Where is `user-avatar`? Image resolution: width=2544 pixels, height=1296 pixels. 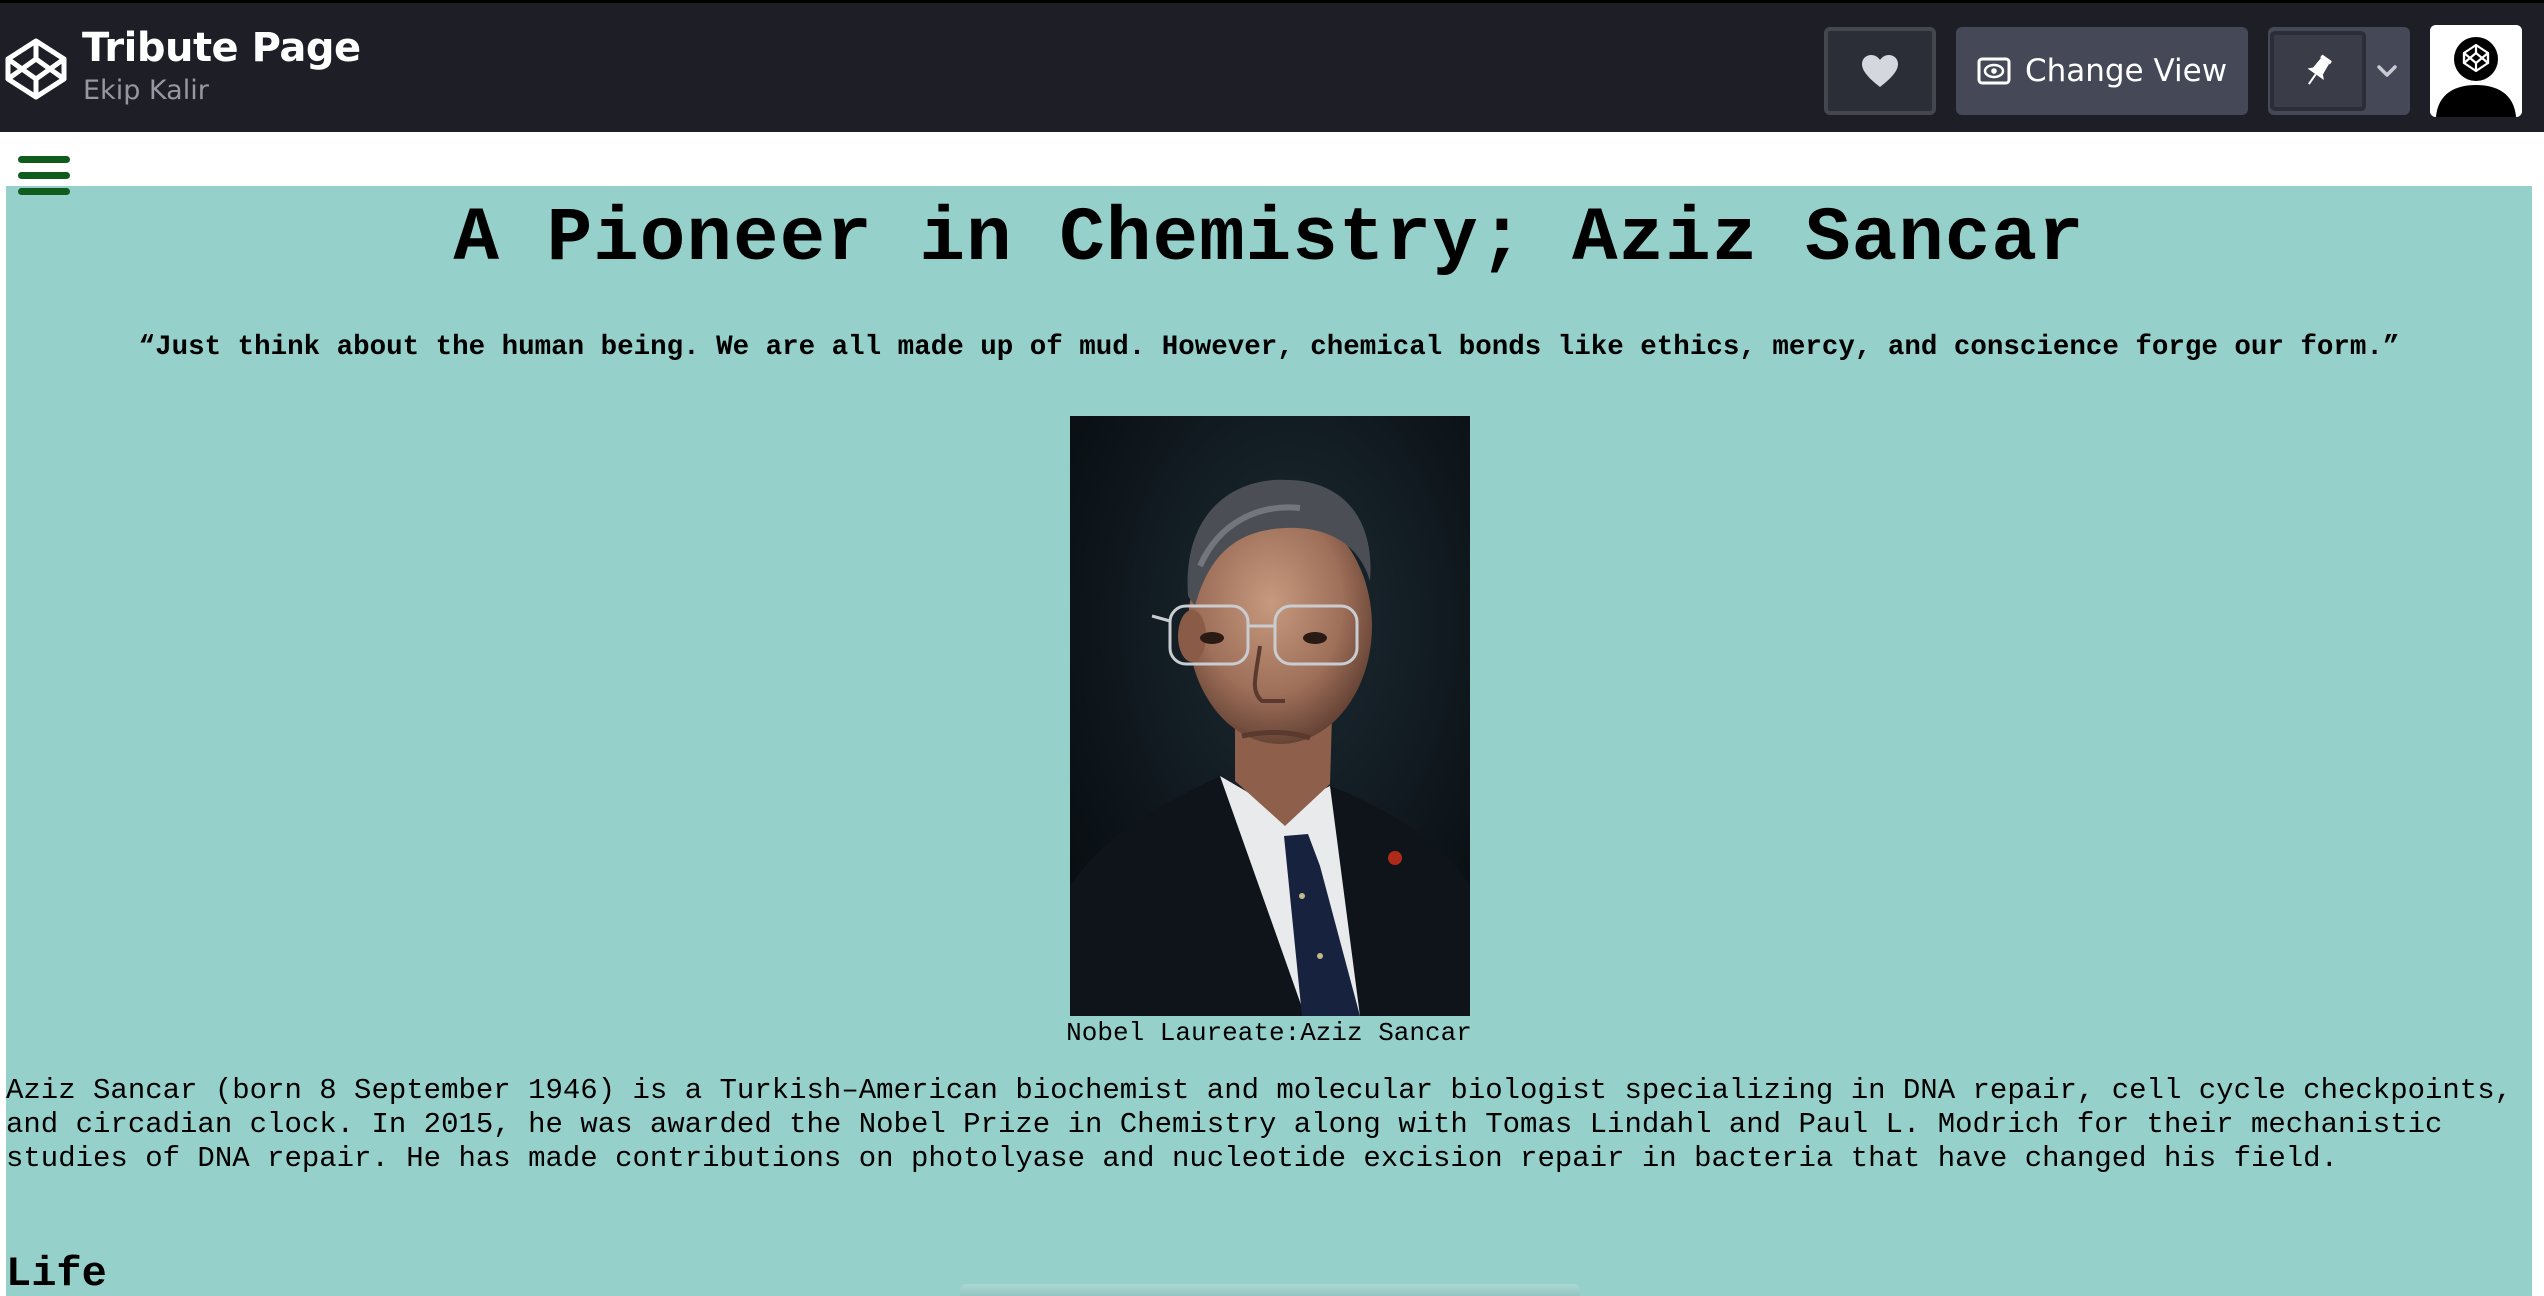 user-avatar is located at coordinates (2476, 71).